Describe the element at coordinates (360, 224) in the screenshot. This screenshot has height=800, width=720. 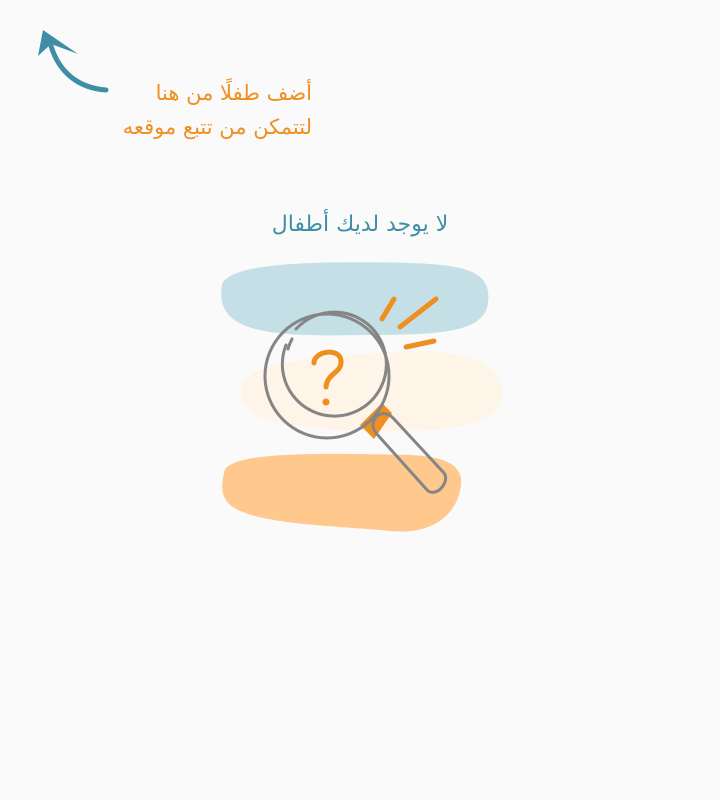
I see `empty-state-title: لا يوجد لديك أطفال` at that location.